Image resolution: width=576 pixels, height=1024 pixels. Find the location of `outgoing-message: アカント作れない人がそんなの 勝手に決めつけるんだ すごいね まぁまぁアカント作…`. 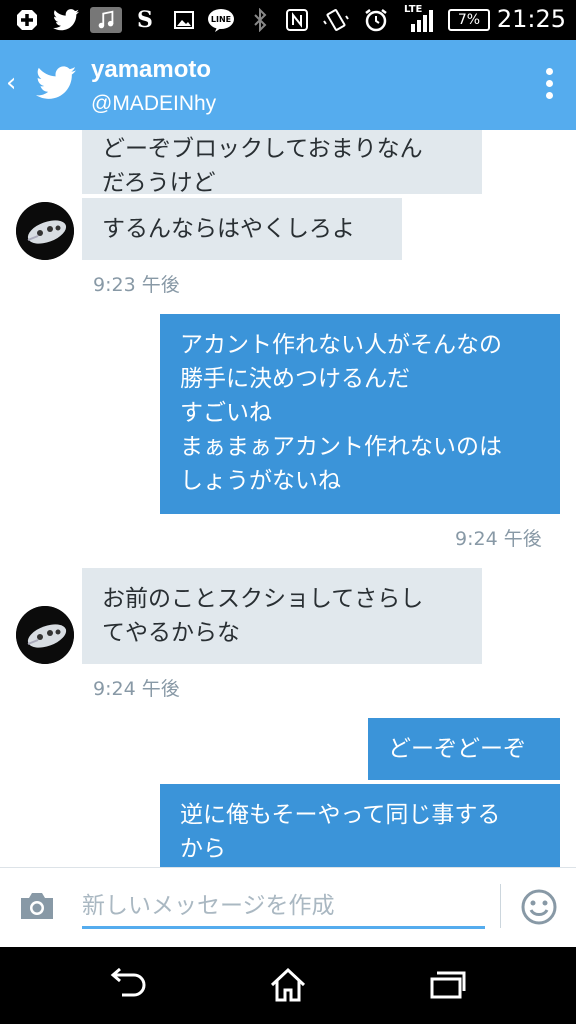

outgoing-message: アカント作れない人がそんなの 勝手に決めつけるんだ すごいね まぁまぁアカント作… is located at coordinates (360, 414).